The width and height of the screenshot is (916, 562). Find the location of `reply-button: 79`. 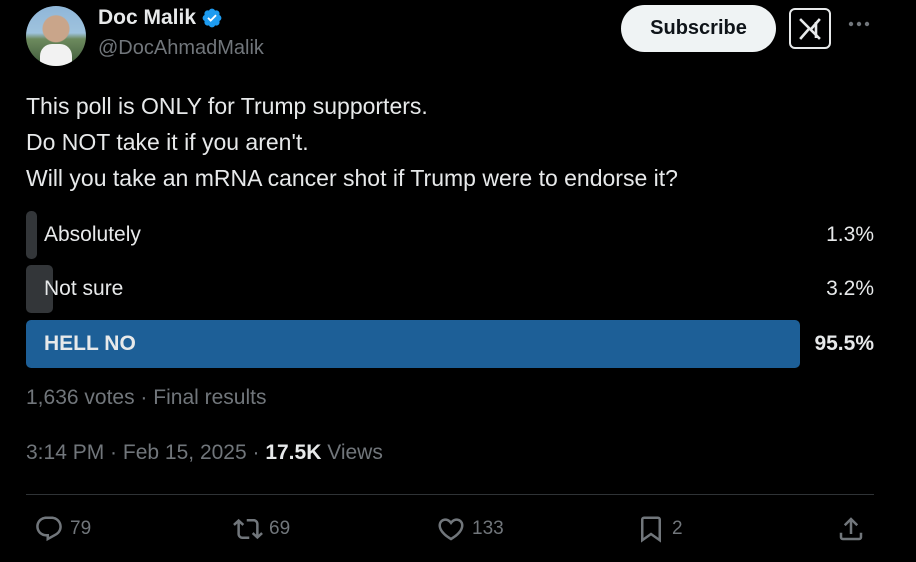

reply-button: 79 is located at coordinates (62, 529).